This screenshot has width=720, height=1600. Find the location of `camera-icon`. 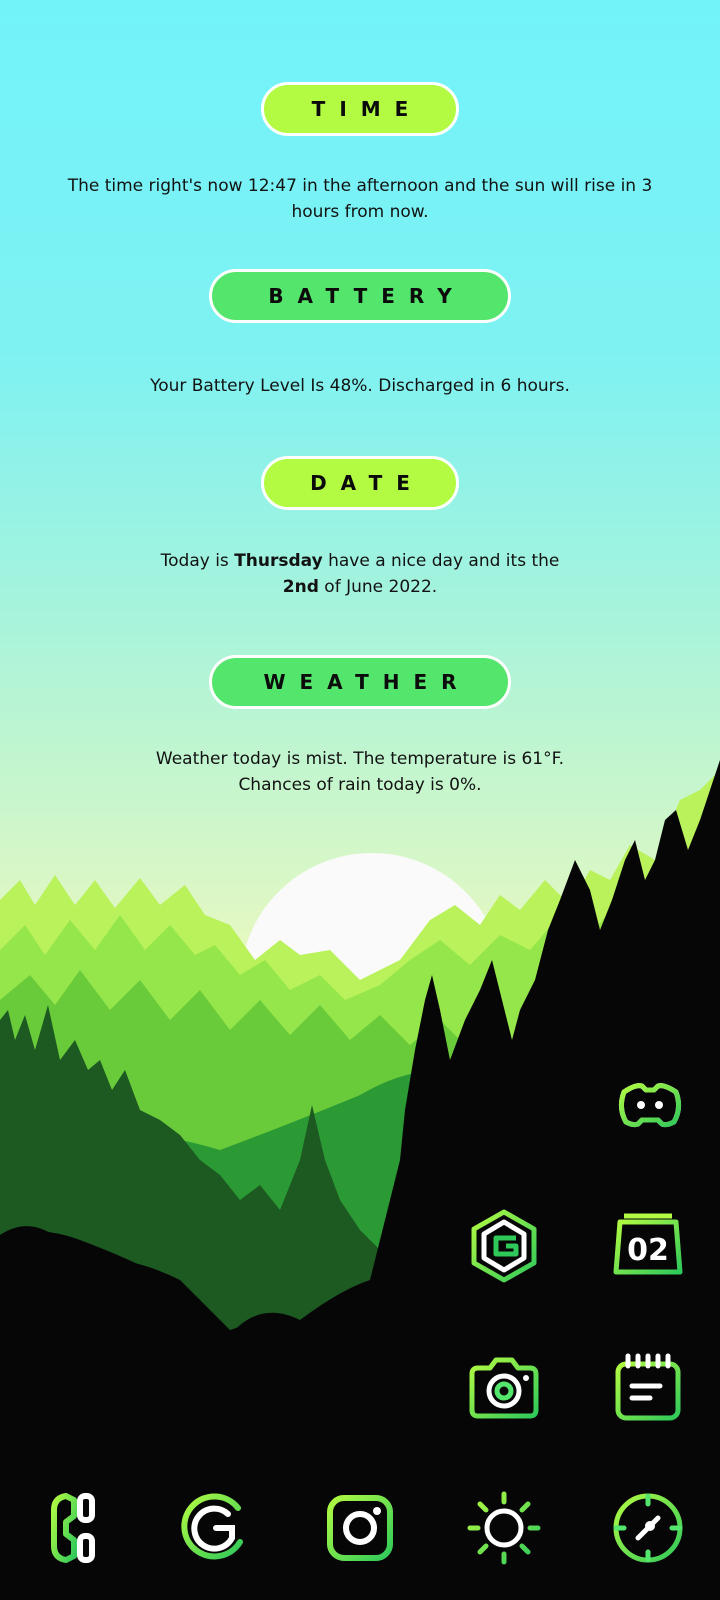

camera-icon is located at coordinates (504, 1388).